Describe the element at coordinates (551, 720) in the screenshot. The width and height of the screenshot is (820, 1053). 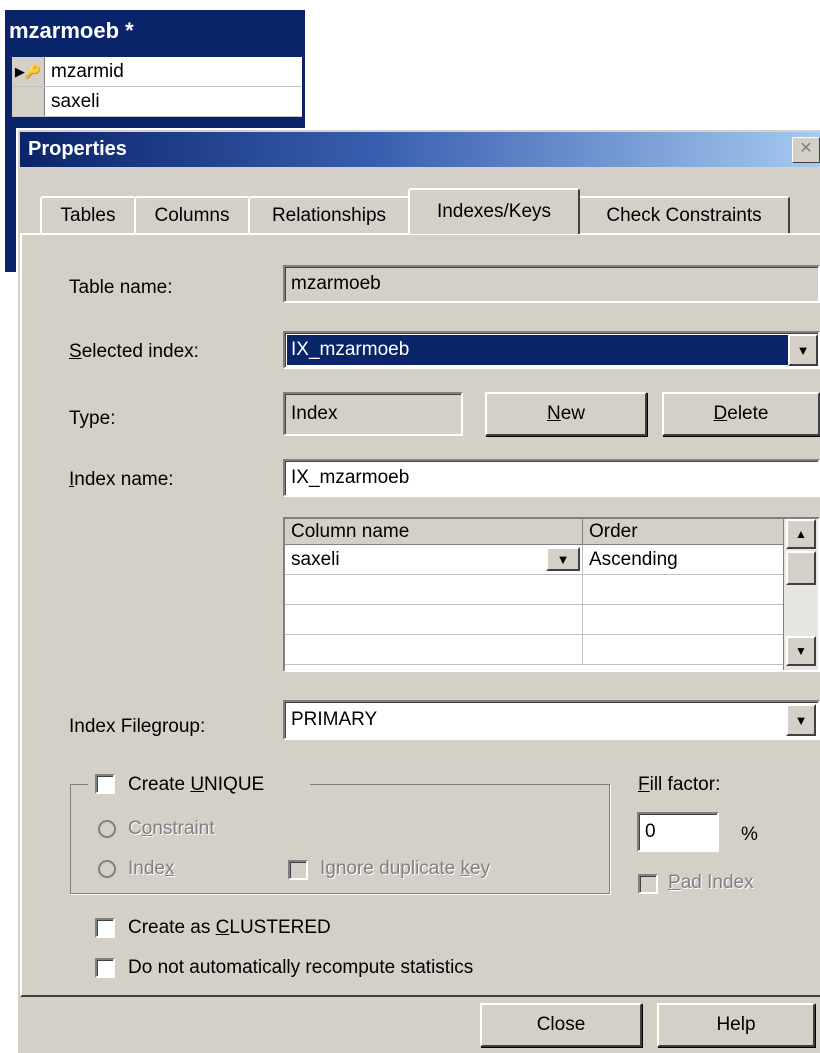
I see `filegroup-select: PRIMARY ▼` at that location.